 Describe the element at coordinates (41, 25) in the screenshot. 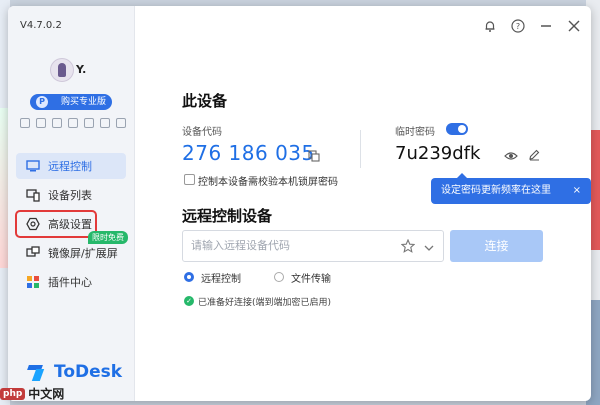

I see `version-label: V4.7.0.2` at that location.